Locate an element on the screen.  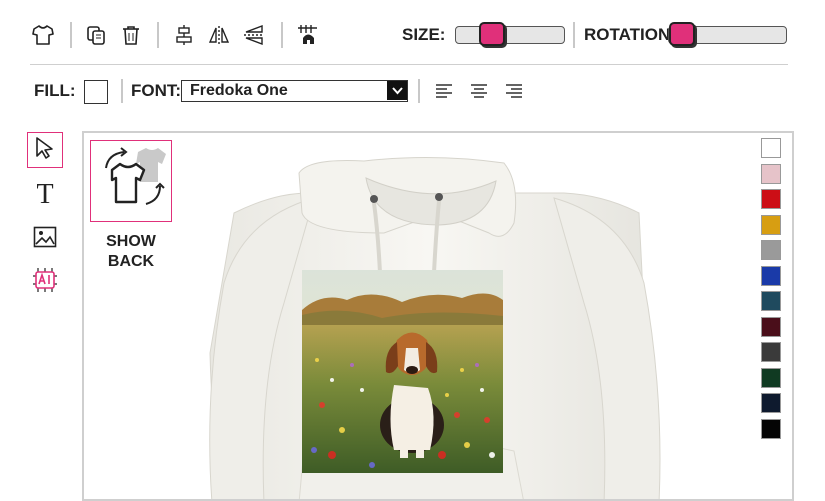
align-right-icon is located at coordinates (514, 92).